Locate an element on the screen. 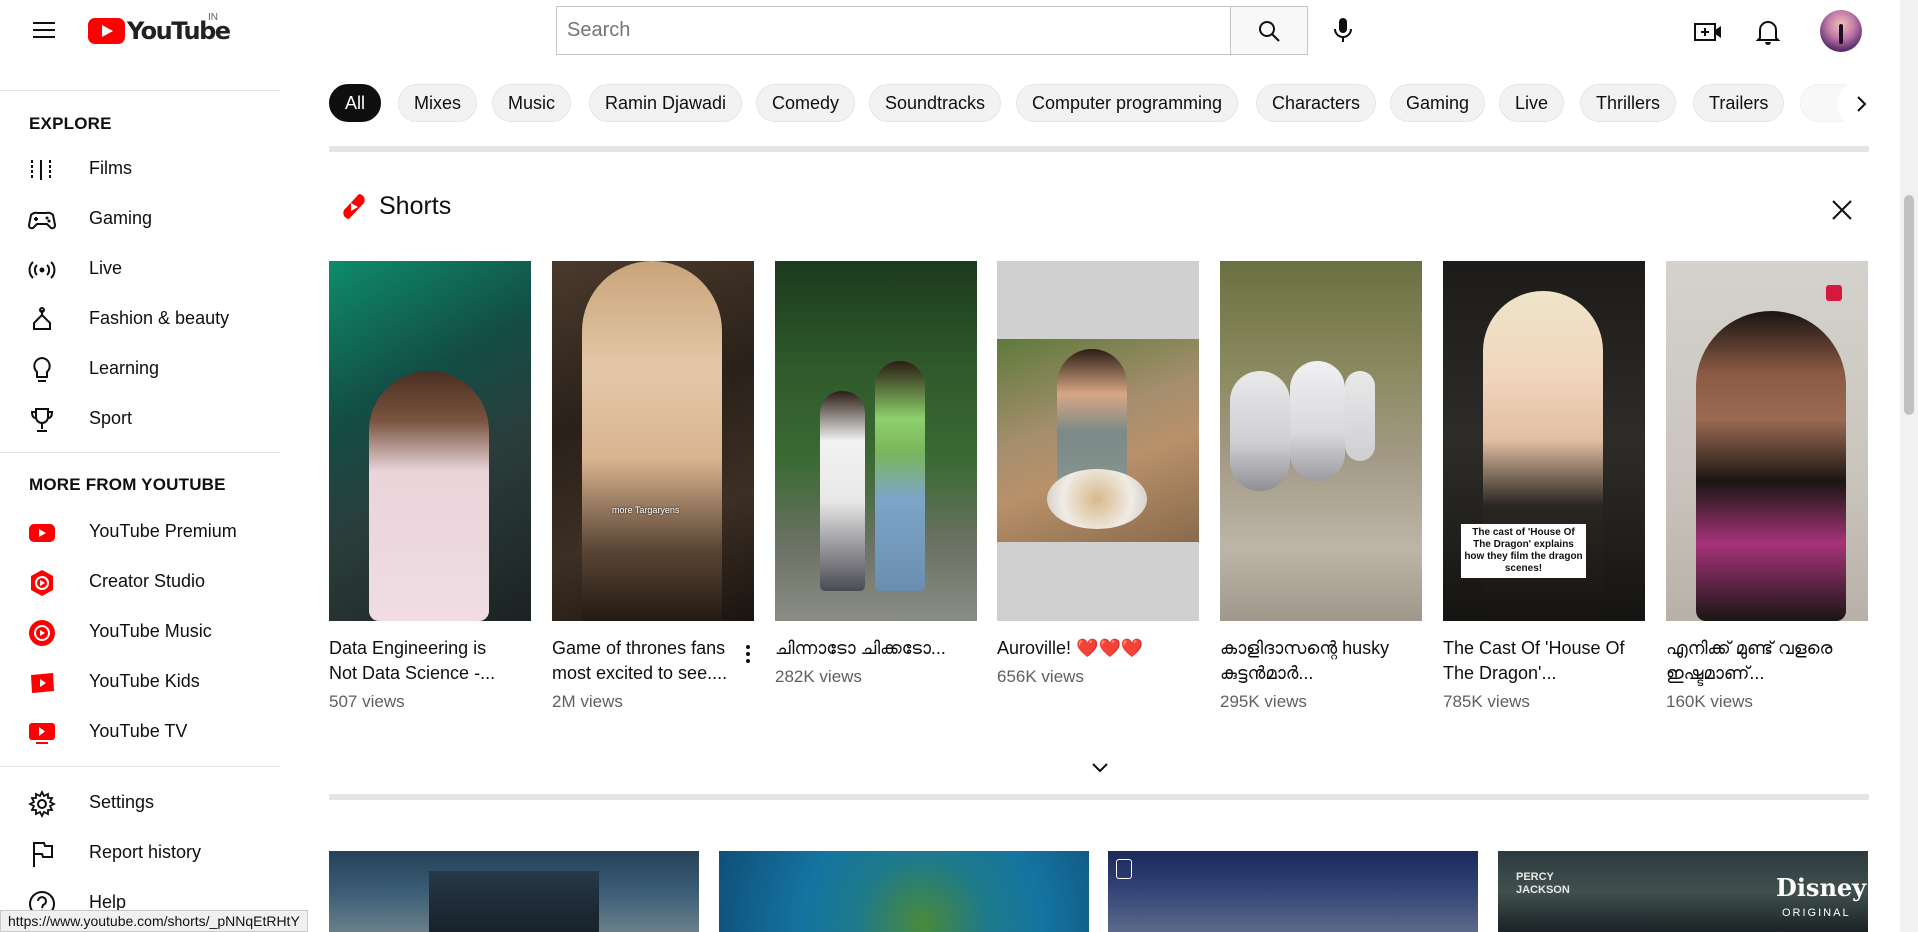 The width and height of the screenshot is (1918, 932). masthead: YouTube IN is located at coordinates (950, 32).